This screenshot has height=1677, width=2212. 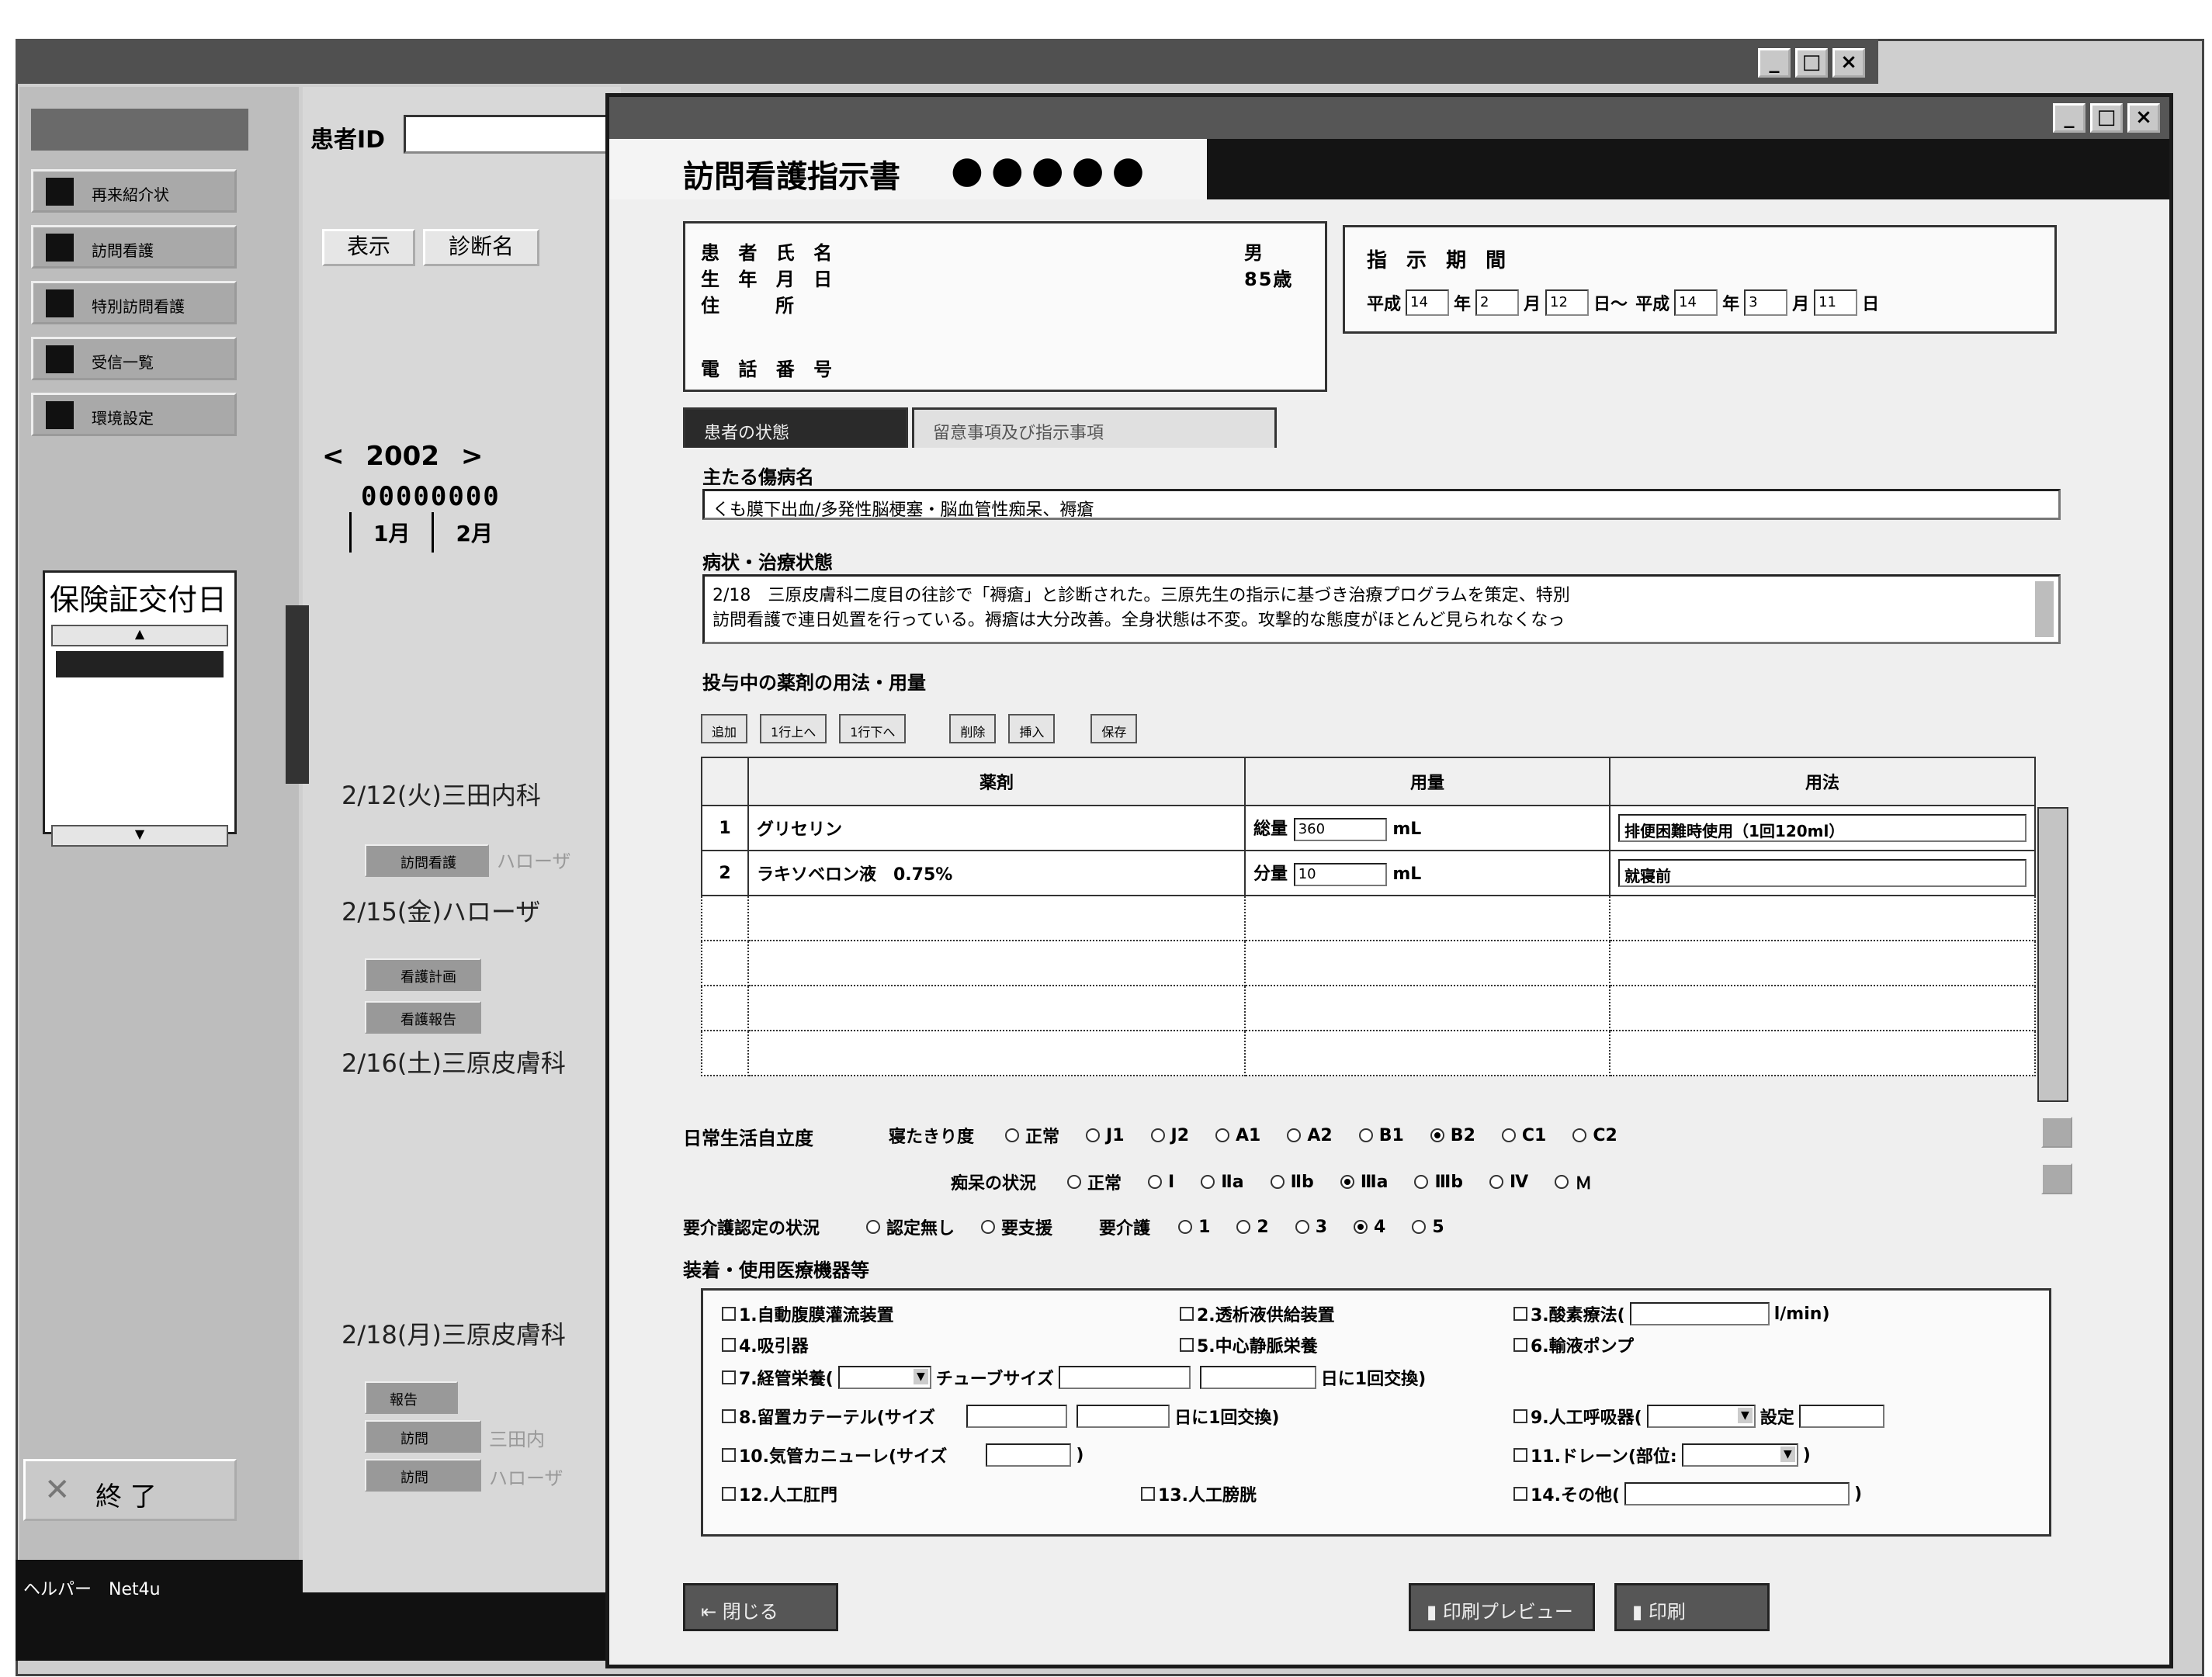 What do you see at coordinates (1498, 302) in the screenshot?
I see `start-month-input: 2` at bounding box center [1498, 302].